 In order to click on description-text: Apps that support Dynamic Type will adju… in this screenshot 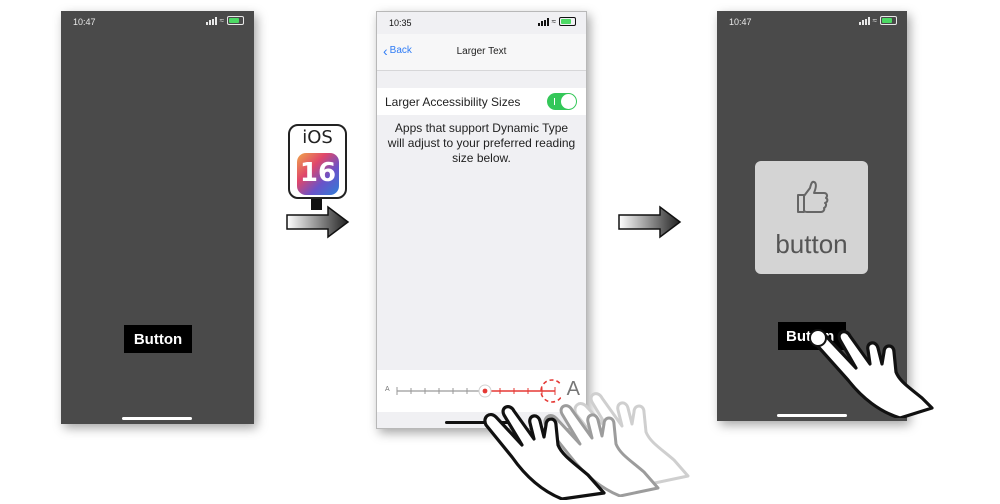, I will do `click(481, 143)`.